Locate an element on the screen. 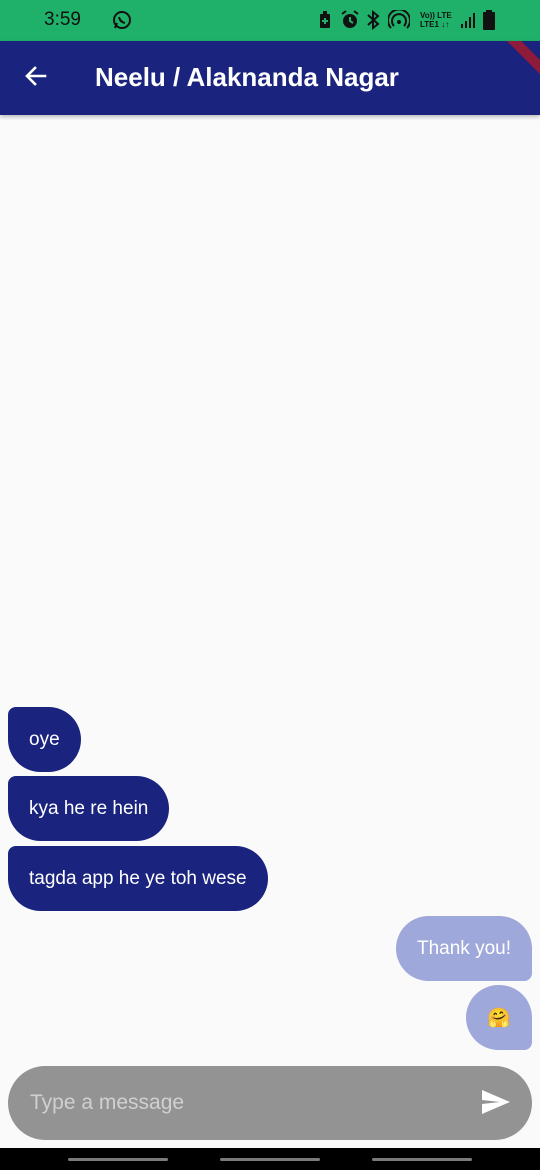 This screenshot has height=1170, width=540. bluetooth-icon is located at coordinates (373, 22).